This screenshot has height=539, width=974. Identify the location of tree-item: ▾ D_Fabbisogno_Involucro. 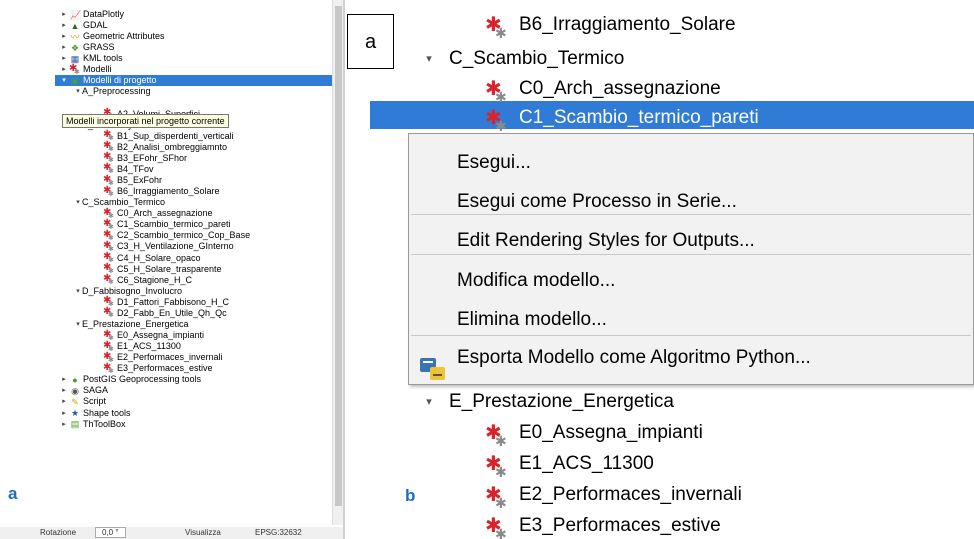
(128, 291).